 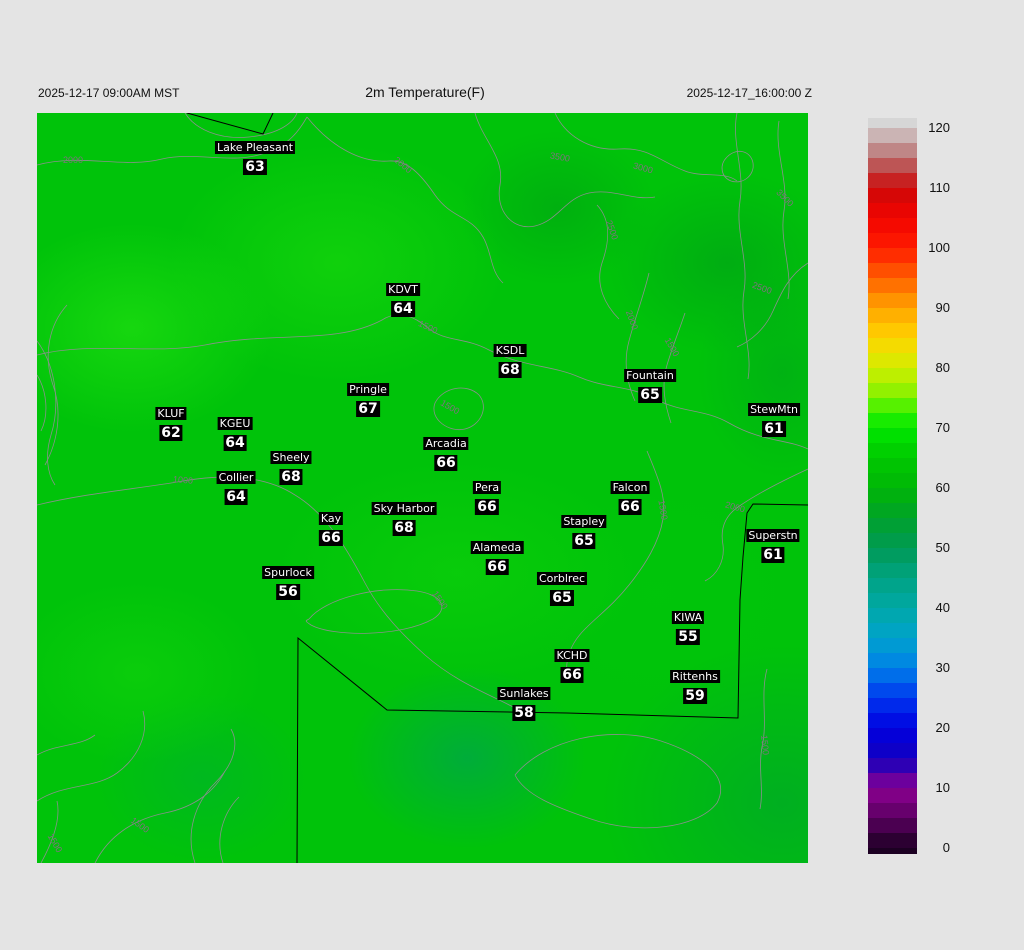 I want to click on colorbar-tick: 40, so click(x=942, y=607).